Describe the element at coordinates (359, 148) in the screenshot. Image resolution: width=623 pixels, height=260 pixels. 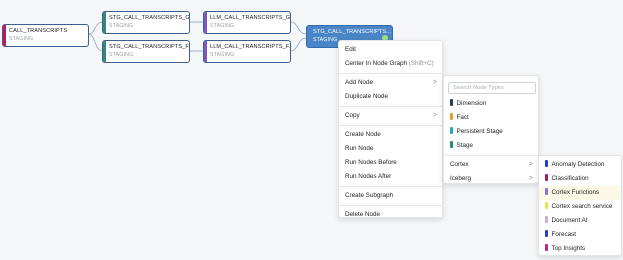
I see `menu-item-label: Run Node` at that location.